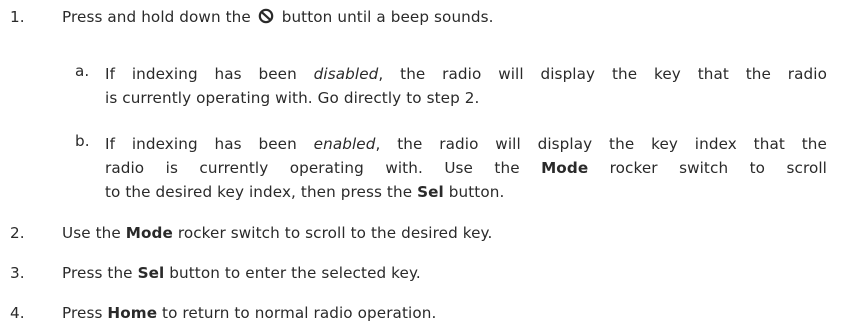  Describe the element at coordinates (17, 273) in the screenshot. I see `step-number: 3.` at that location.